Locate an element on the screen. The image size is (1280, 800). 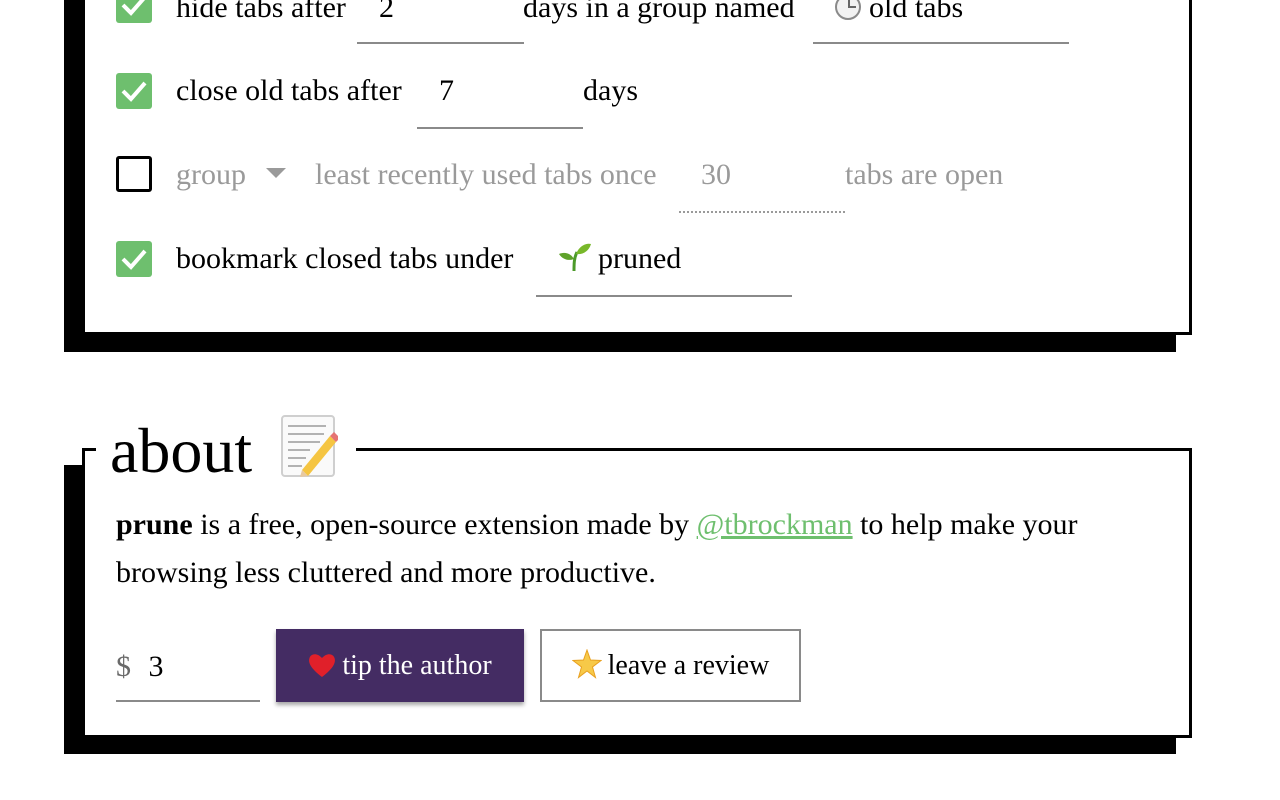
leave-review-label: leave a review is located at coordinates (688, 665).